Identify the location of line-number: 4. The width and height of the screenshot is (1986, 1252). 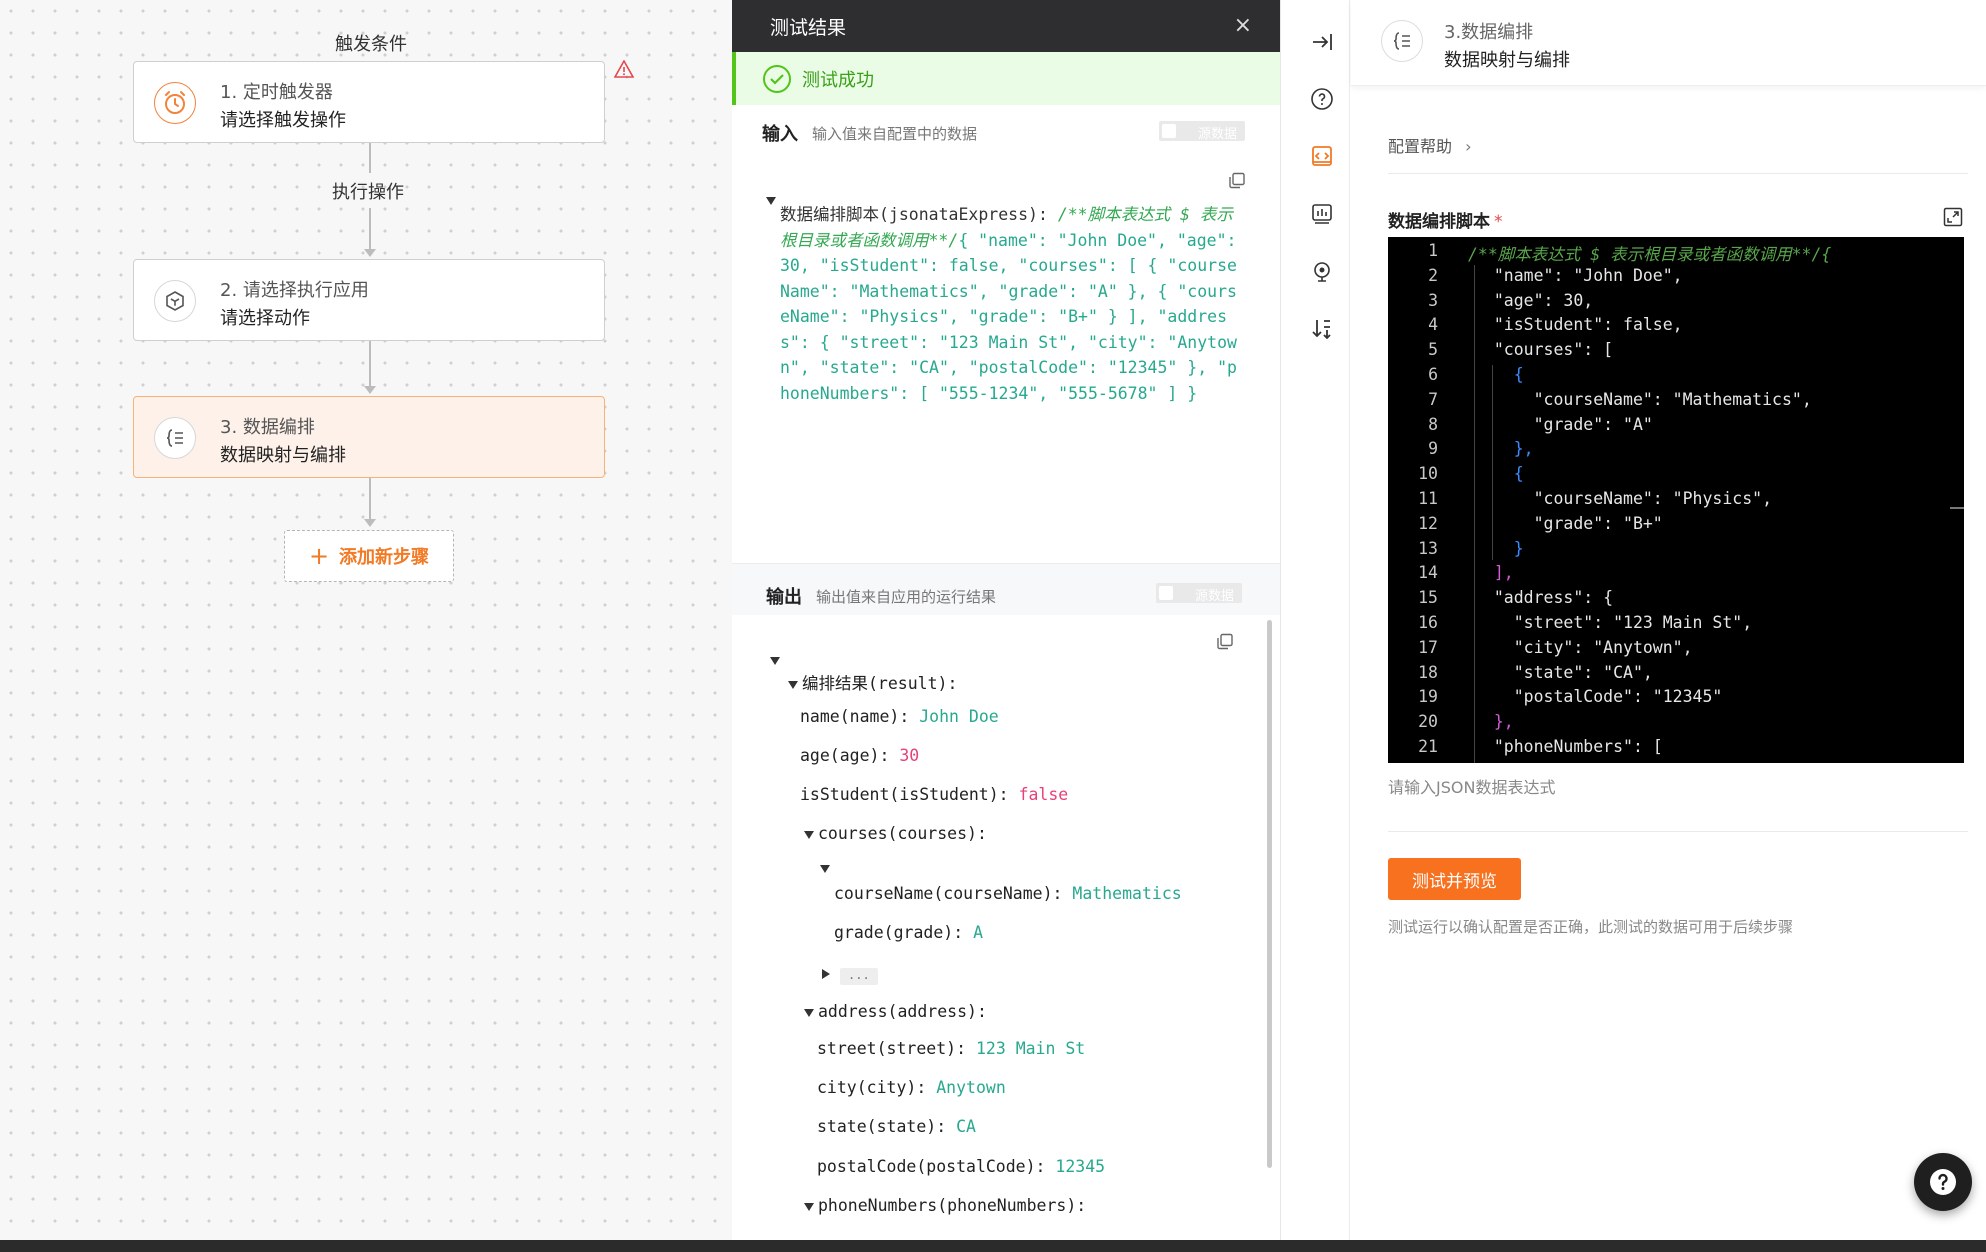
(1433, 324).